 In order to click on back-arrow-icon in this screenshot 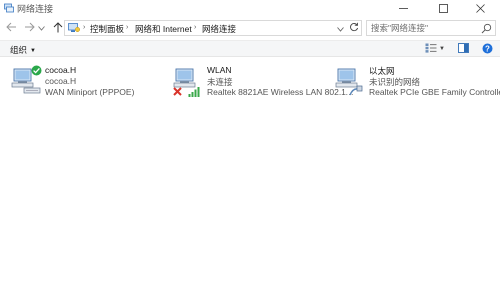, I will do `click(11, 28)`.